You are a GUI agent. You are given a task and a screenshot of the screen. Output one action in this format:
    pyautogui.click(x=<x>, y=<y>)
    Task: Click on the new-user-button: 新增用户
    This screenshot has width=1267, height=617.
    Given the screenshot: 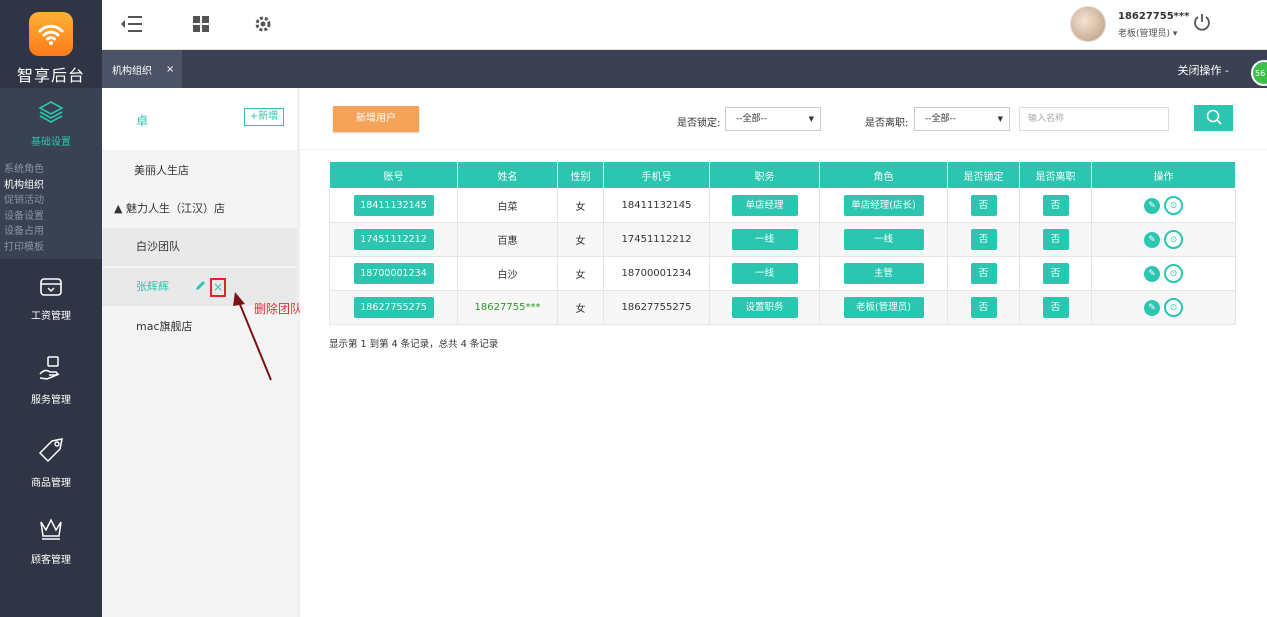 What is the action you would take?
    pyautogui.click(x=376, y=119)
    